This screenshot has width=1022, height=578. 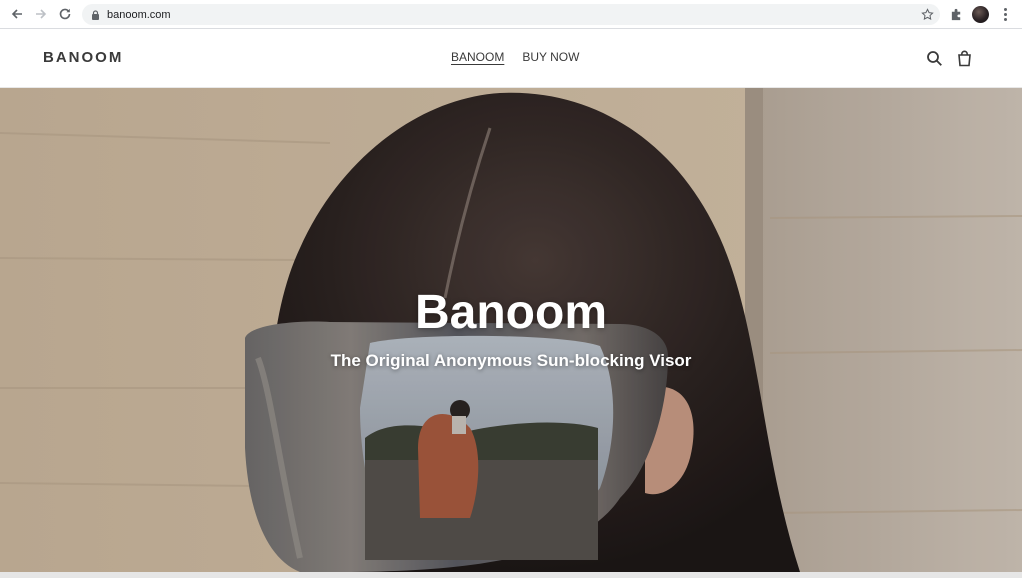 What do you see at coordinates (477, 57) in the screenshot?
I see `nav-link-banoom: BANOOM` at bounding box center [477, 57].